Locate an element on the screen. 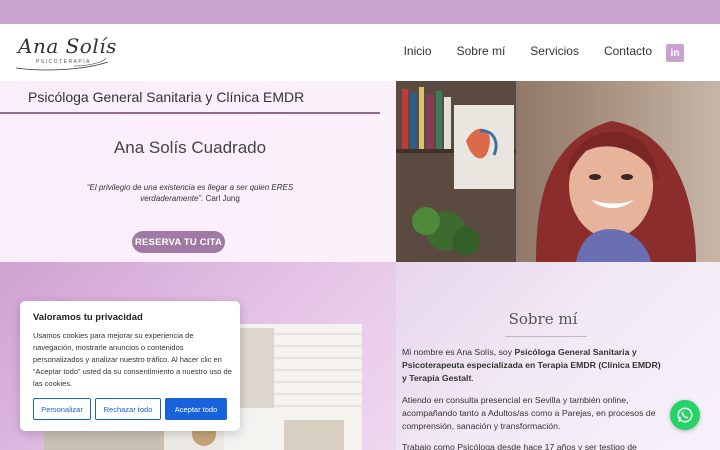  customize-button: Personalizar is located at coordinates (62, 409).